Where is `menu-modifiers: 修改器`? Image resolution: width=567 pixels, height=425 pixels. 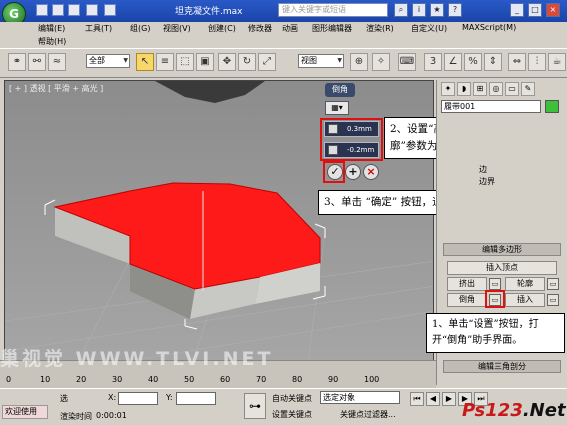
menu-modifiers: 修改器 is located at coordinates (260, 28).